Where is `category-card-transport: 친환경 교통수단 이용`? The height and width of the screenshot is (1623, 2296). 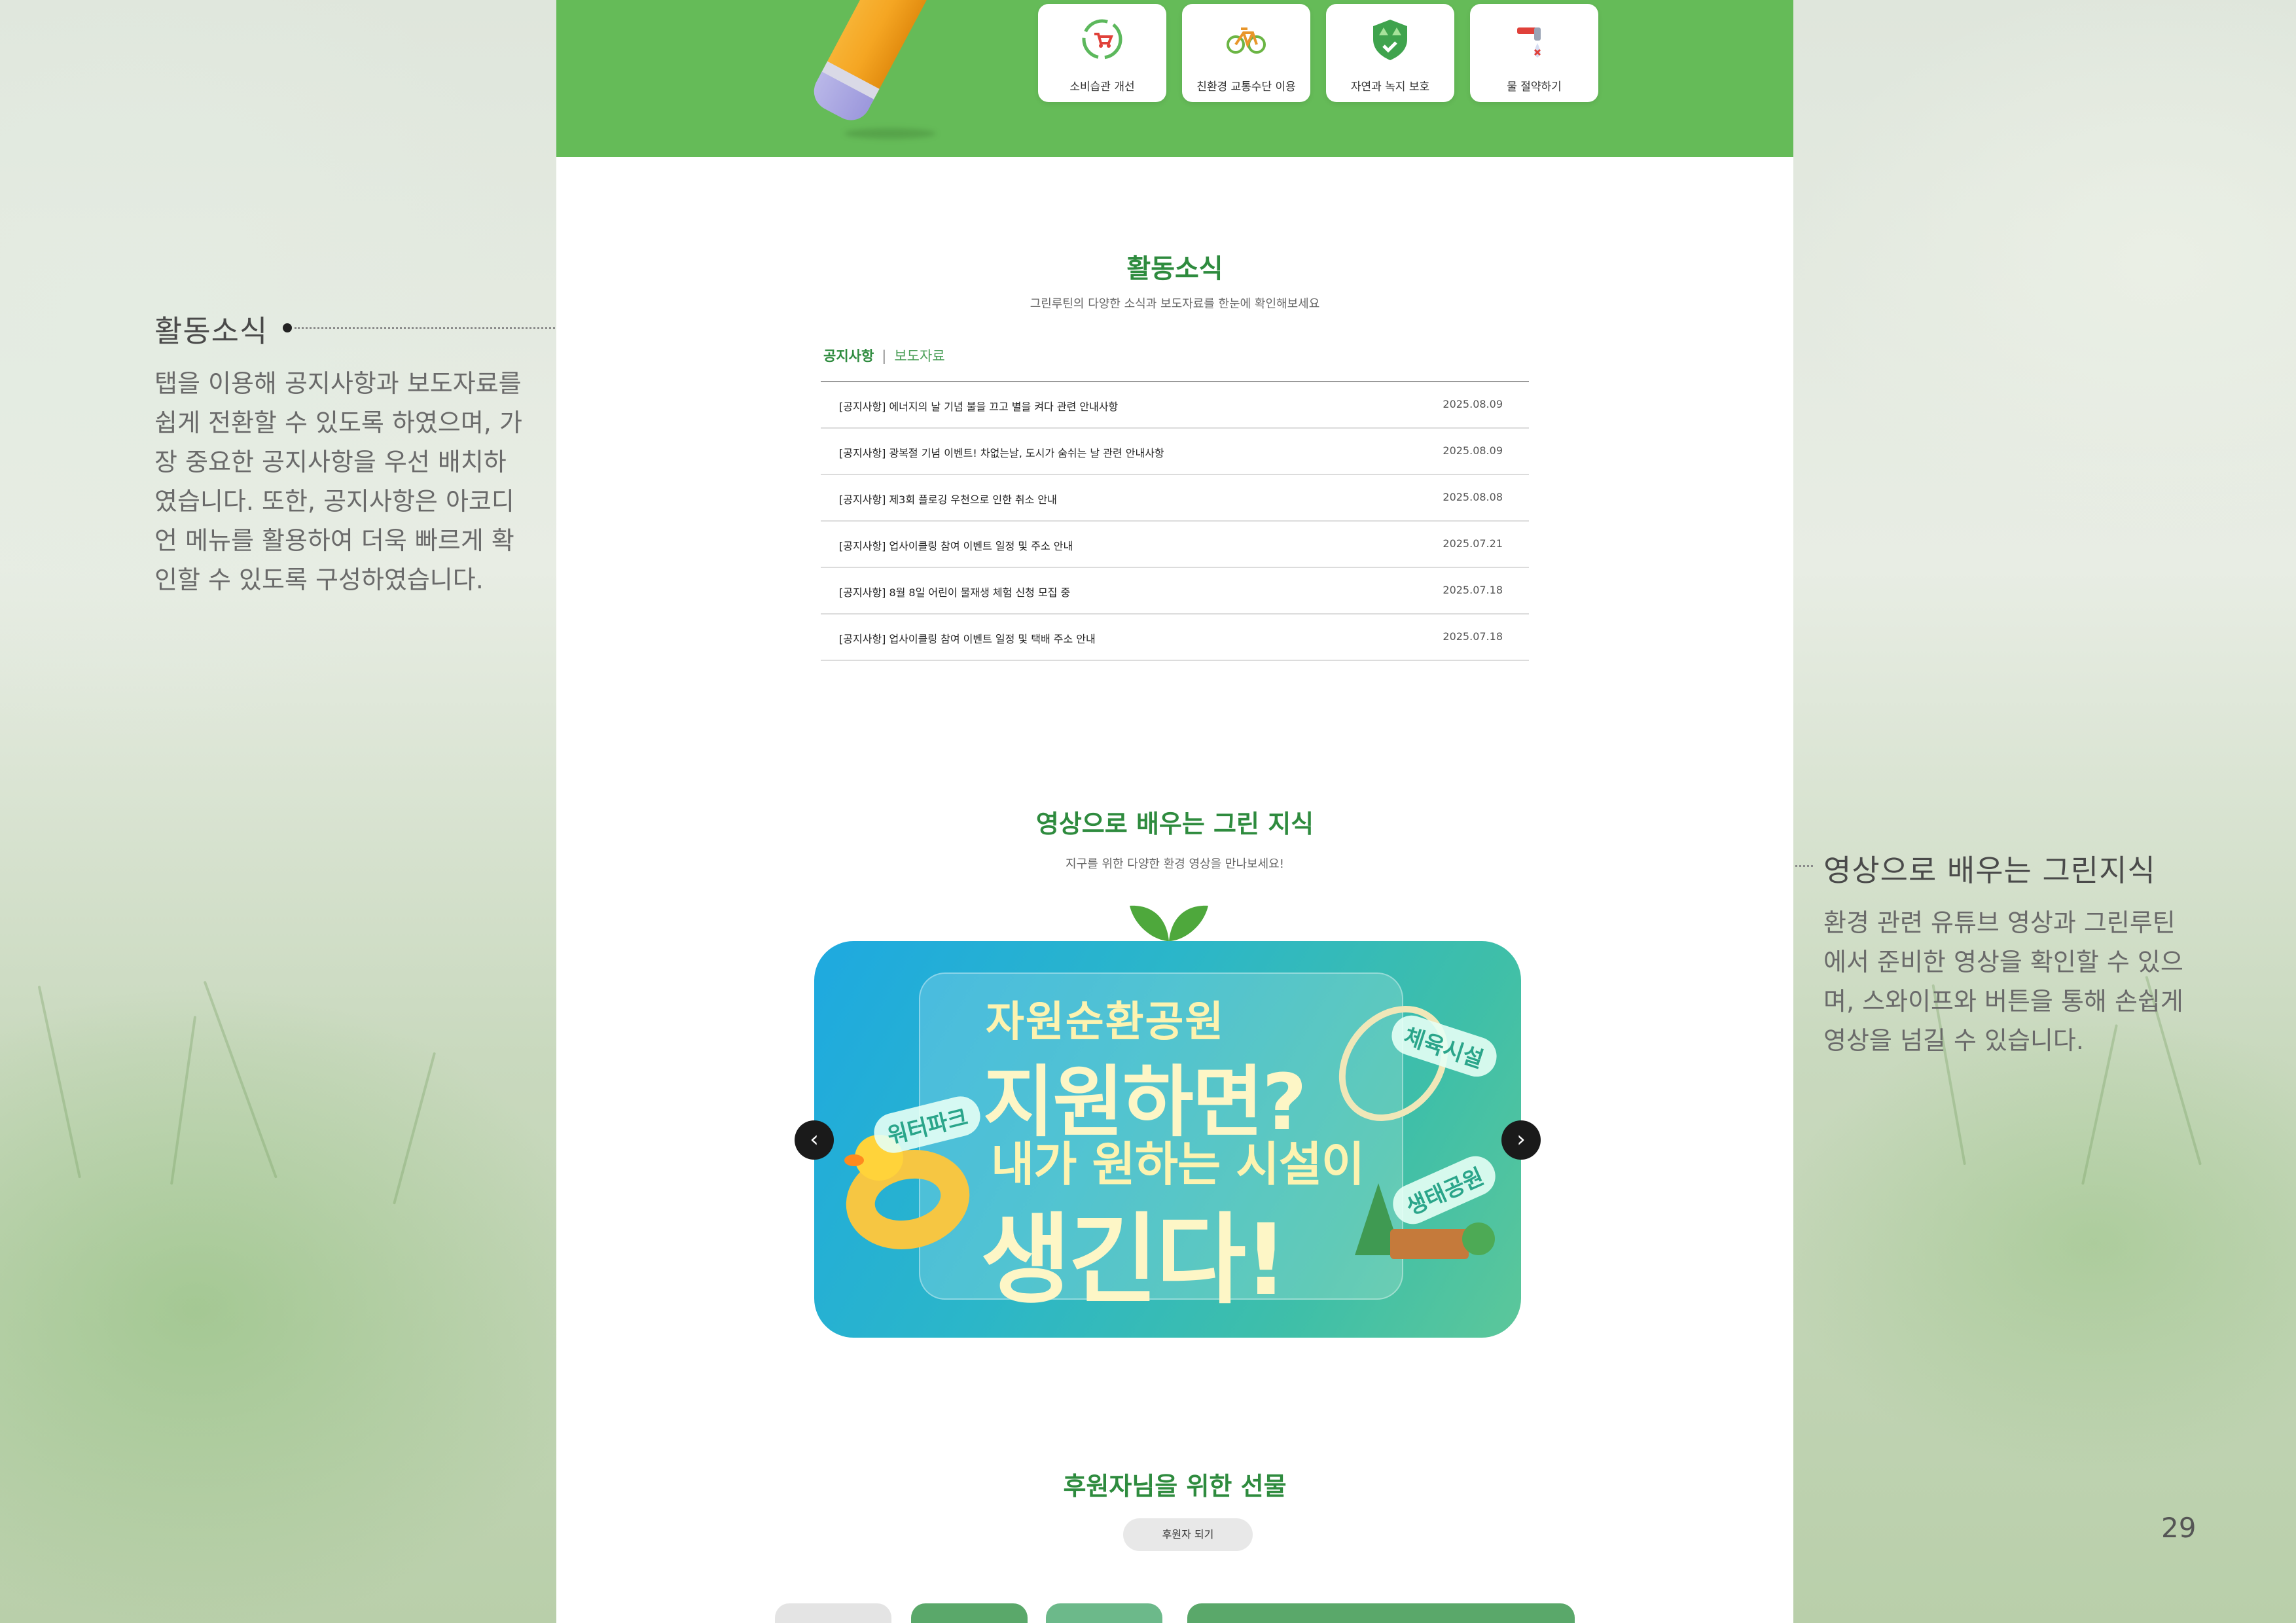 category-card-transport: 친환경 교통수단 이용 is located at coordinates (1246, 53).